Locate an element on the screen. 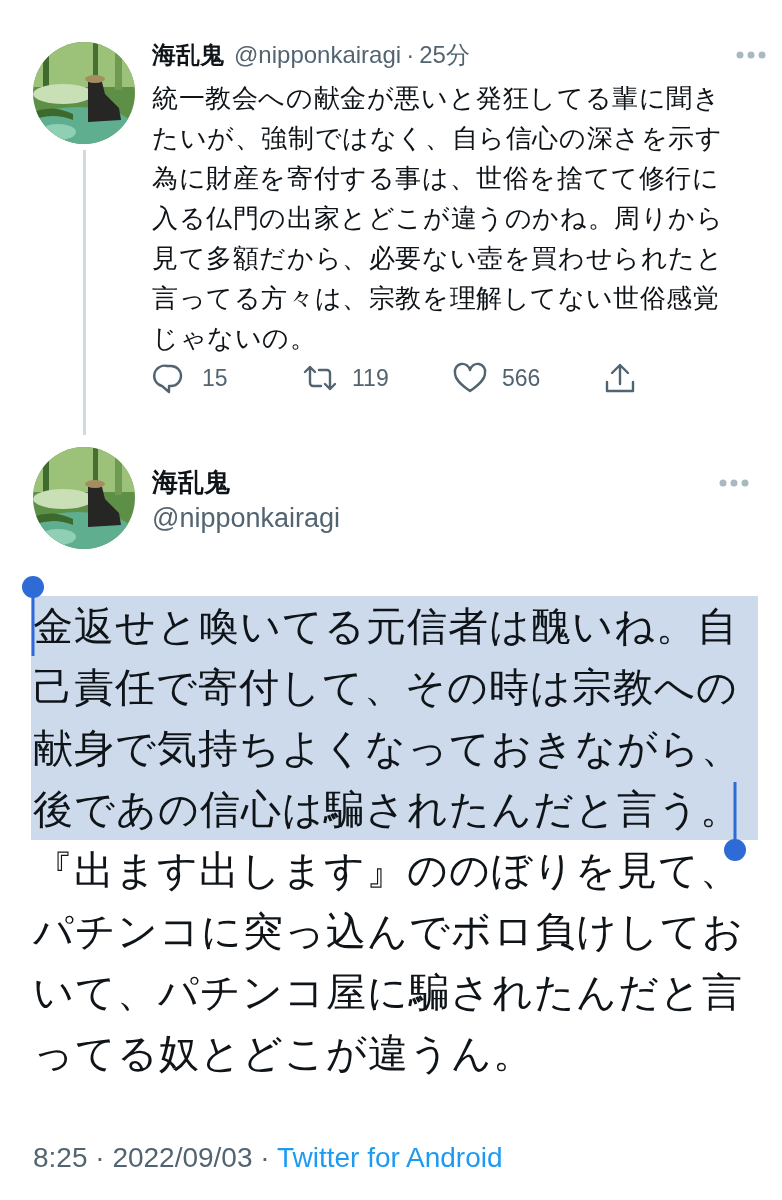 Image resolution: width=782 pixels, height=1200 pixels. heart-icon is located at coordinates (470, 378).